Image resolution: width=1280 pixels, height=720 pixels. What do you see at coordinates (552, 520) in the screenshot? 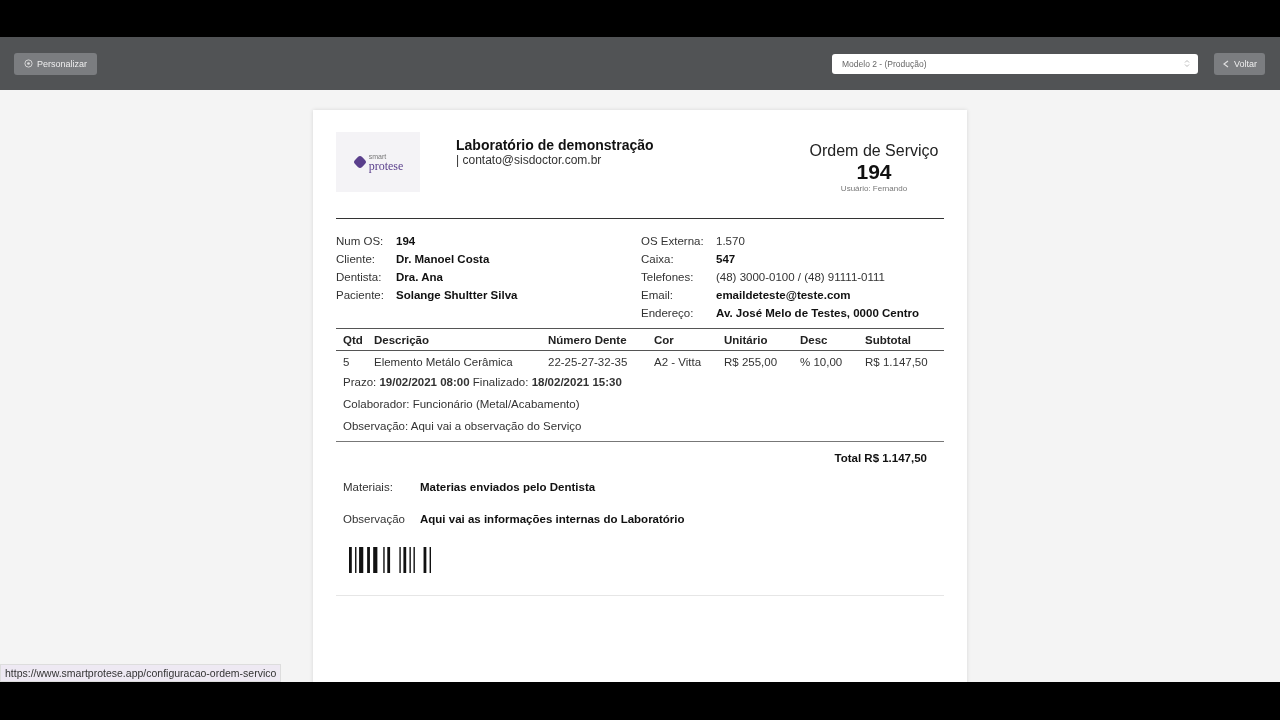
I see `note-value: Aqui vai as informações internas do Laboratório` at bounding box center [552, 520].